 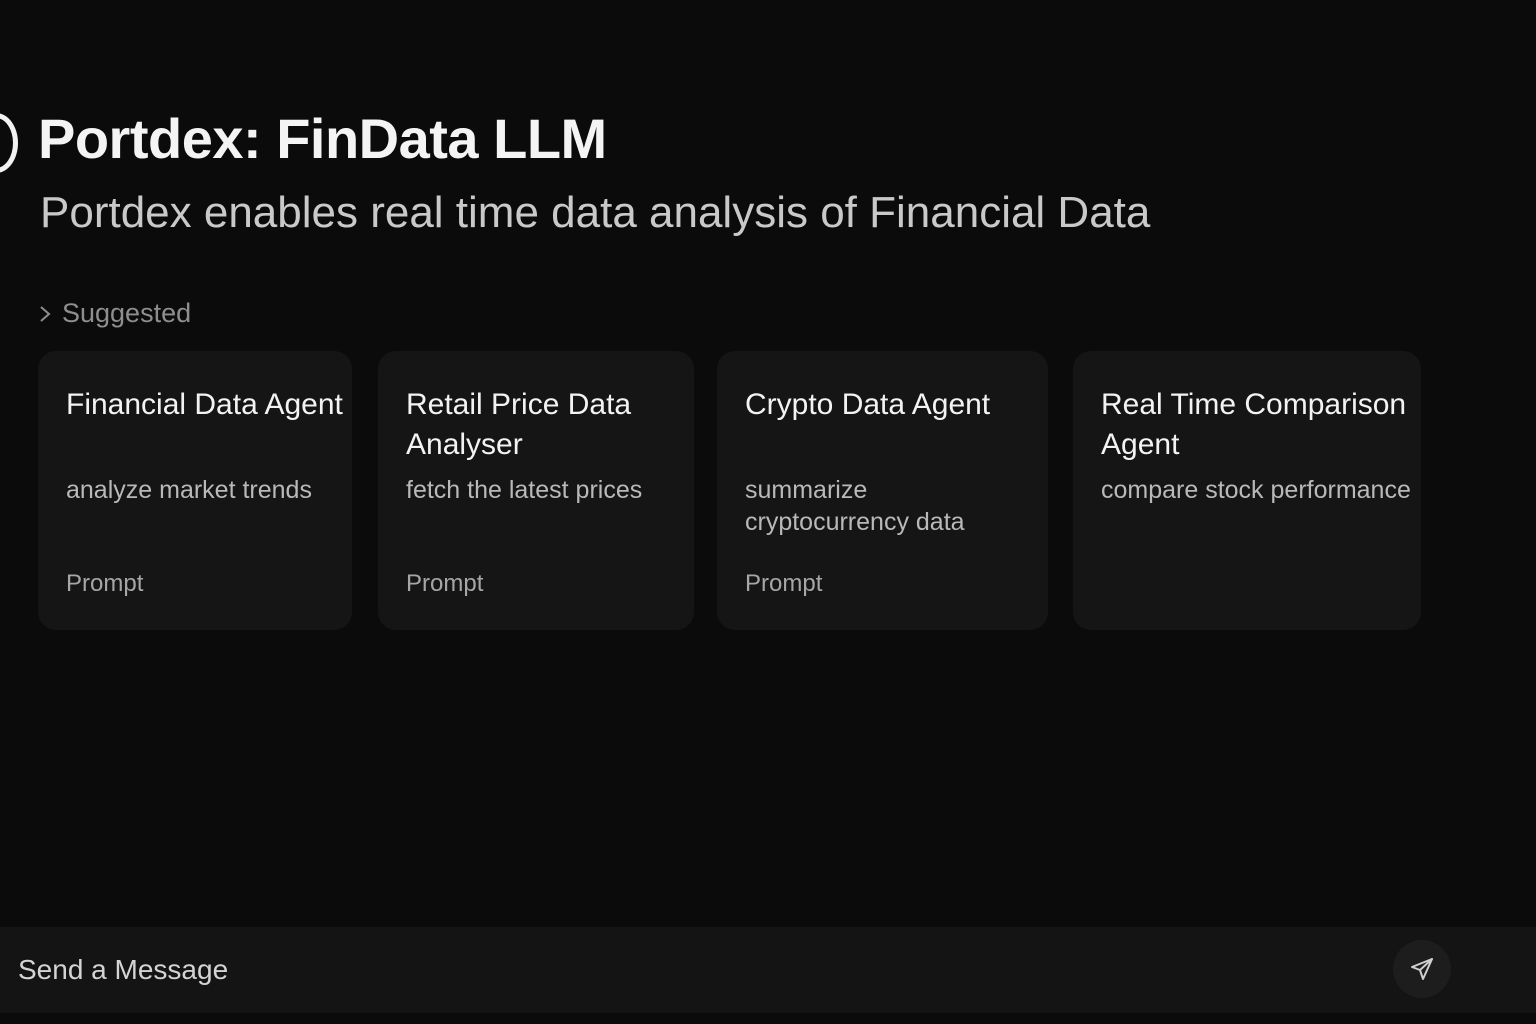 What do you see at coordinates (127, 313) in the screenshot?
I see `suggested-label: Suggested` at bounding box center [127, 313].